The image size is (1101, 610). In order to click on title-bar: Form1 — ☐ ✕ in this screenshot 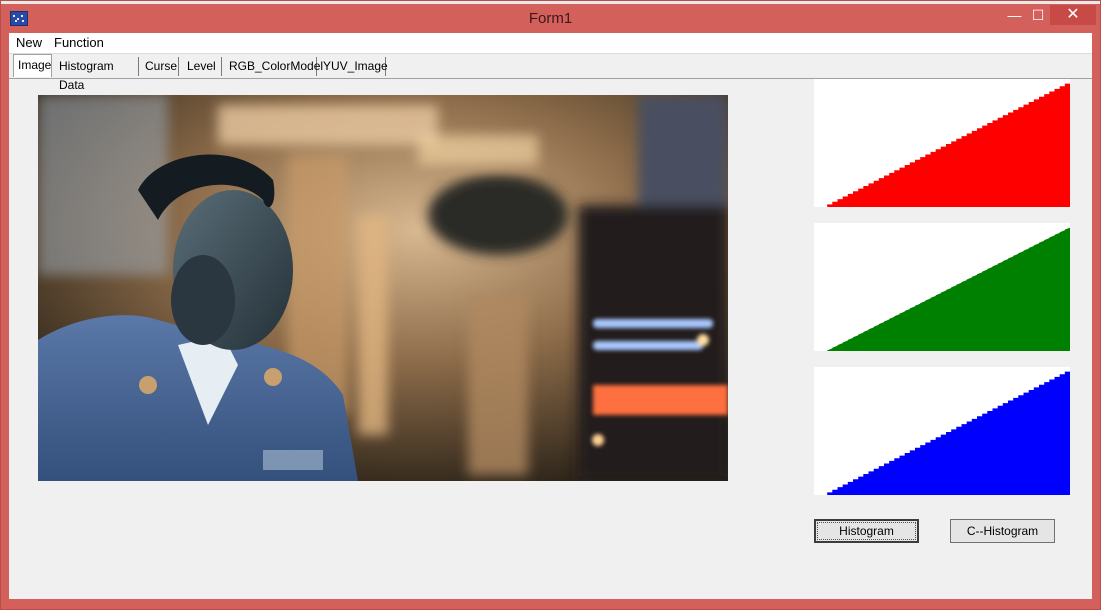, I will do `click(550, 19)`.